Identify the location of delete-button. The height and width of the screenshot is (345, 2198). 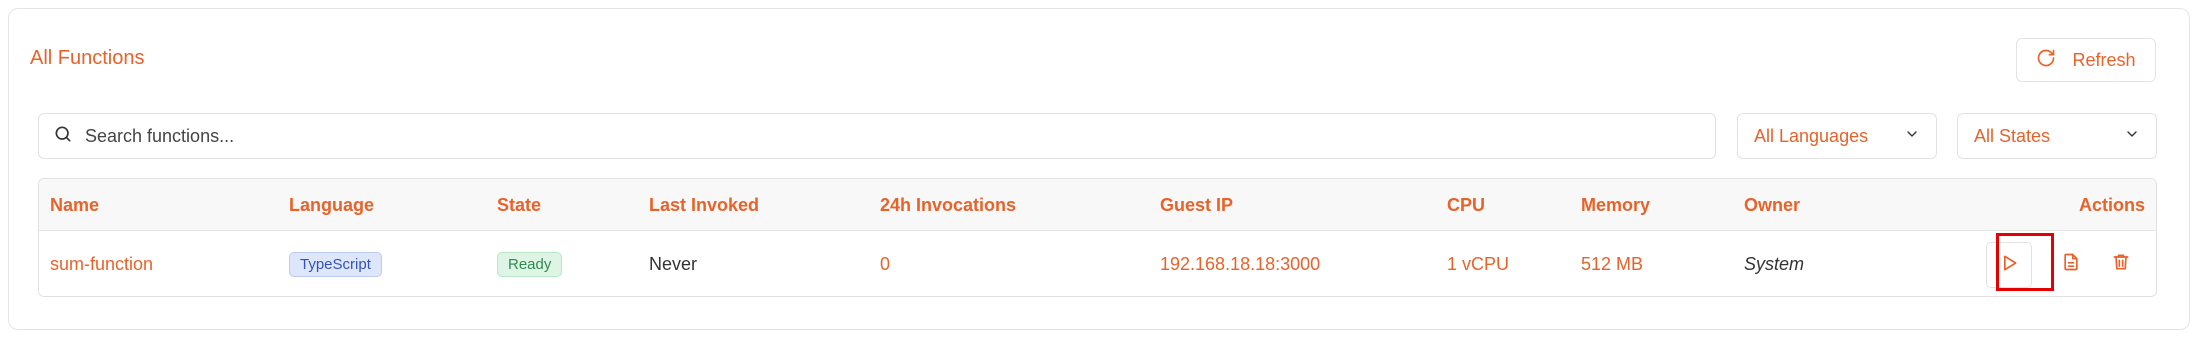
(2121, 264).